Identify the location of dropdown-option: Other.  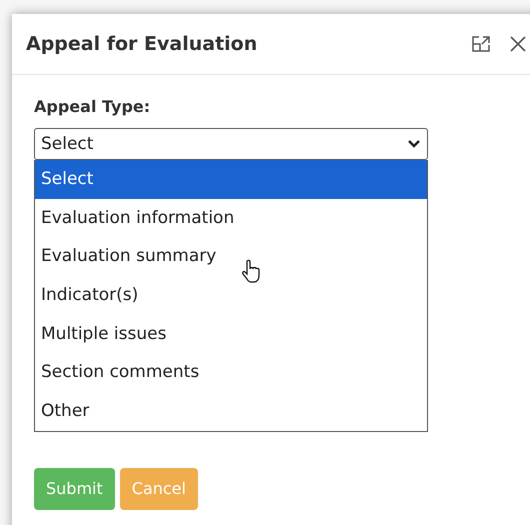
(231, 411).